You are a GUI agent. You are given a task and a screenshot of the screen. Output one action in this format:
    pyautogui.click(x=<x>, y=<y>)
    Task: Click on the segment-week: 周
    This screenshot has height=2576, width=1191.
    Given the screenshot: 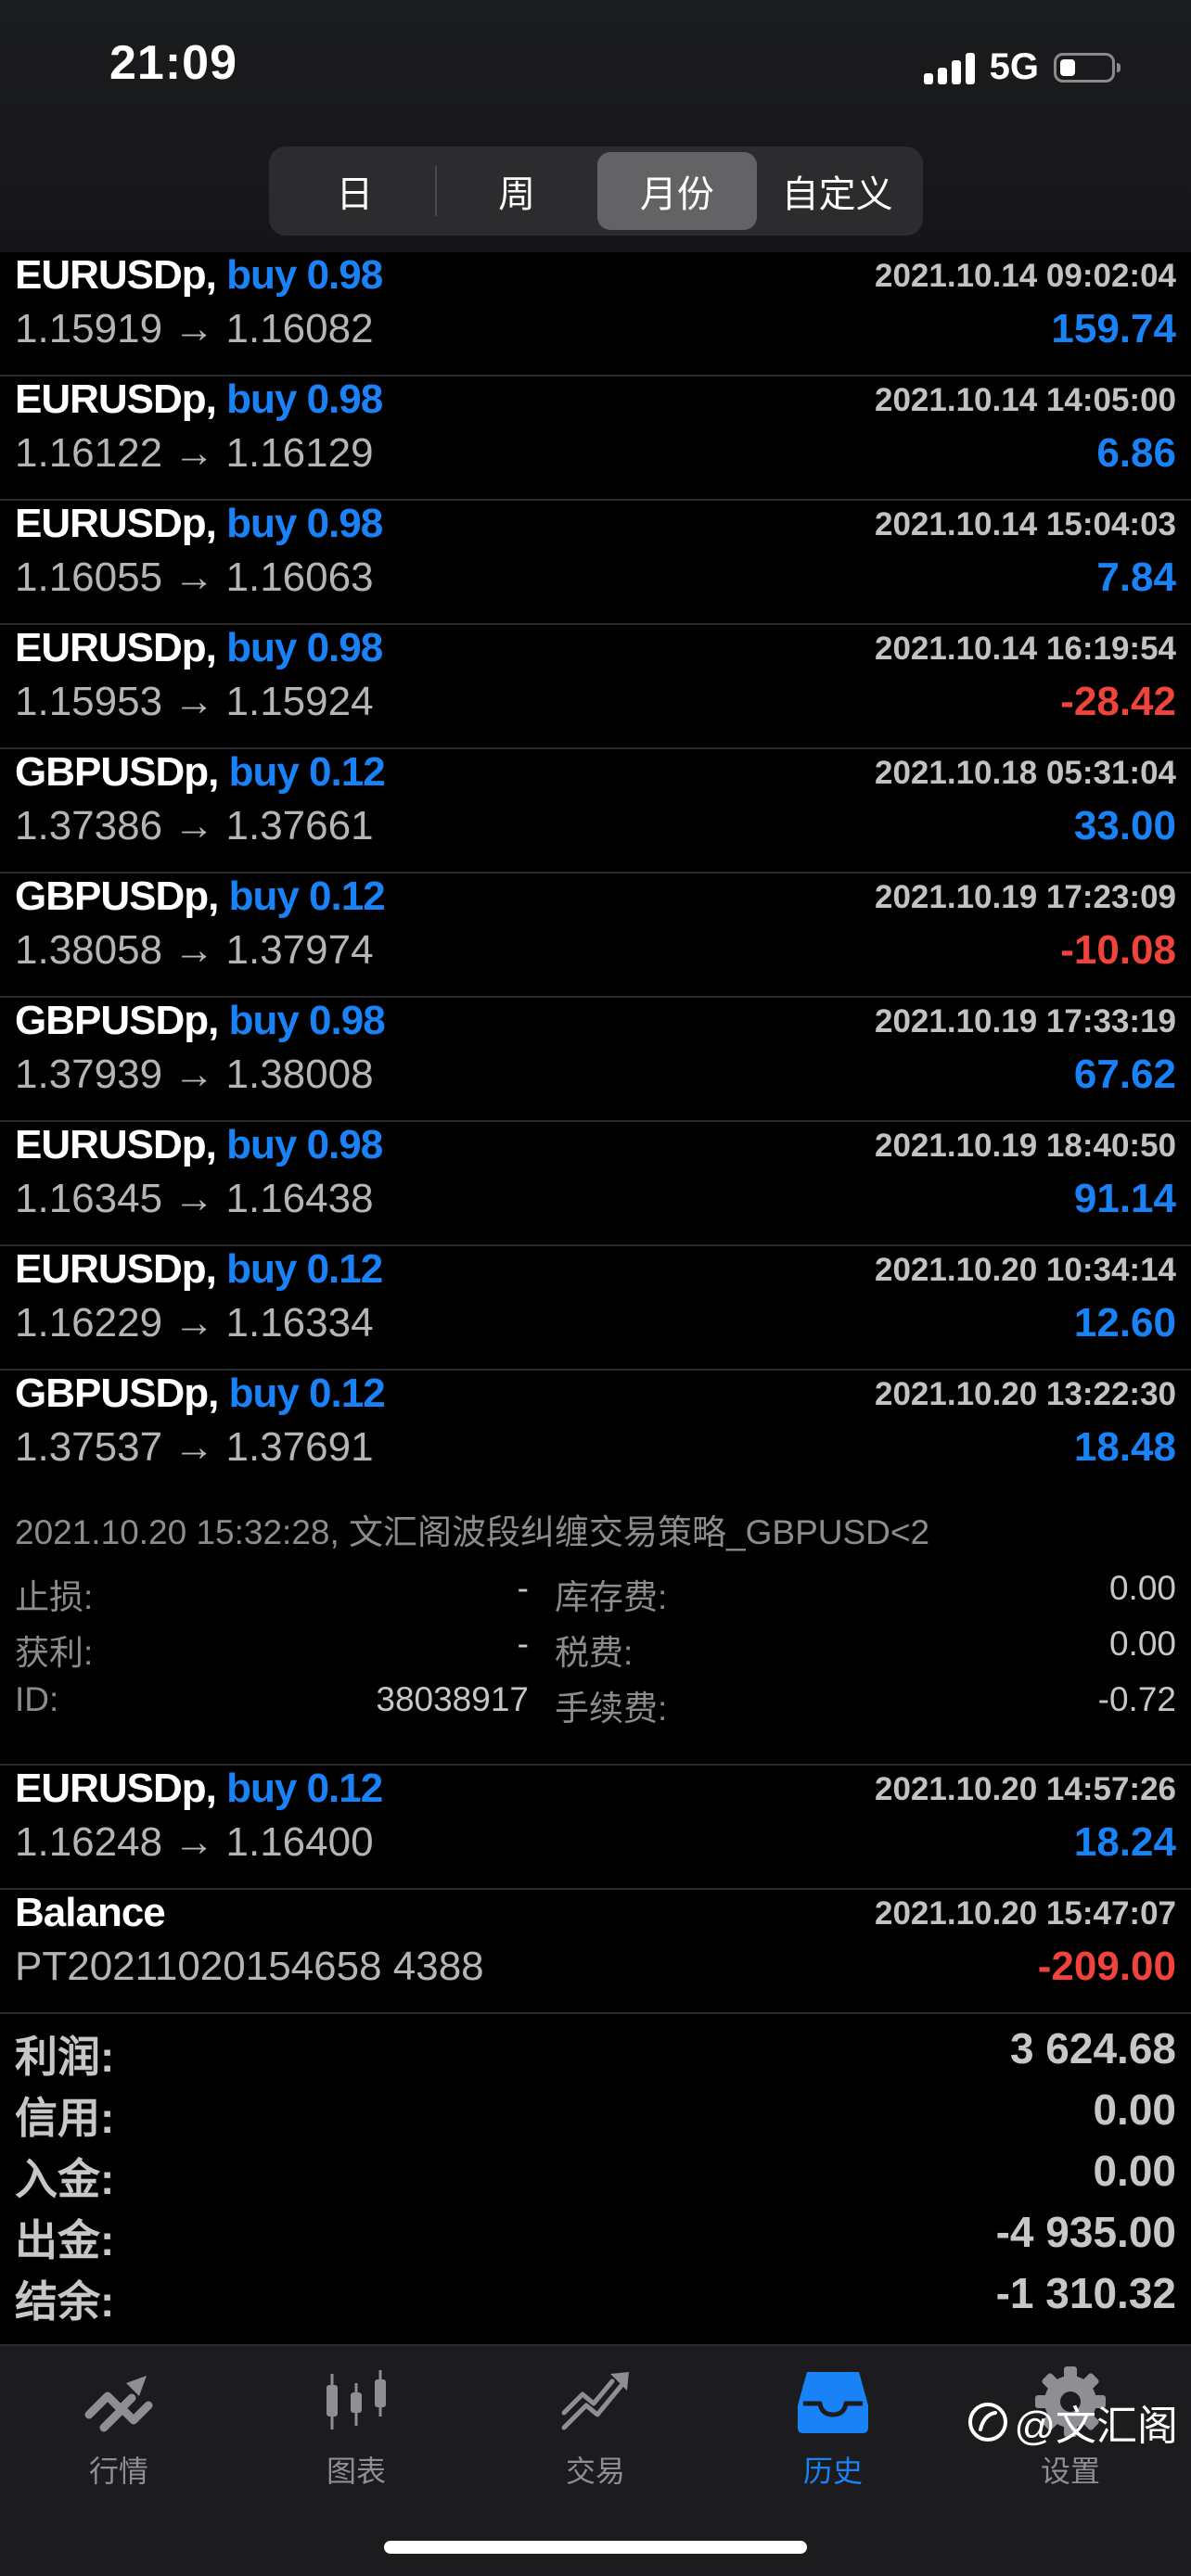 What is the action you would take?
    pyautogui.click(x=517, y=191)
    